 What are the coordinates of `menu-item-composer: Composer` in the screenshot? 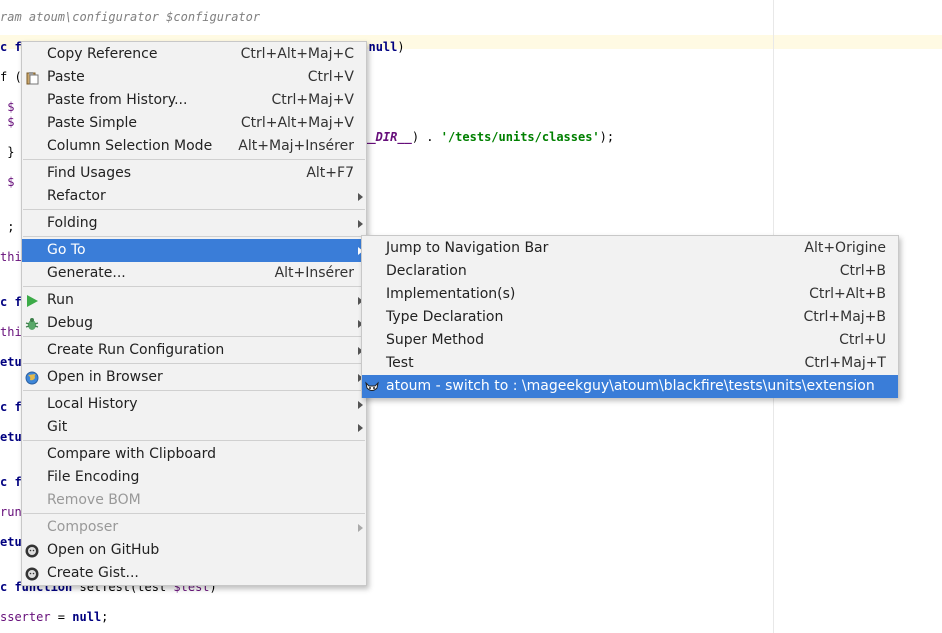 It's located at (194, 527).